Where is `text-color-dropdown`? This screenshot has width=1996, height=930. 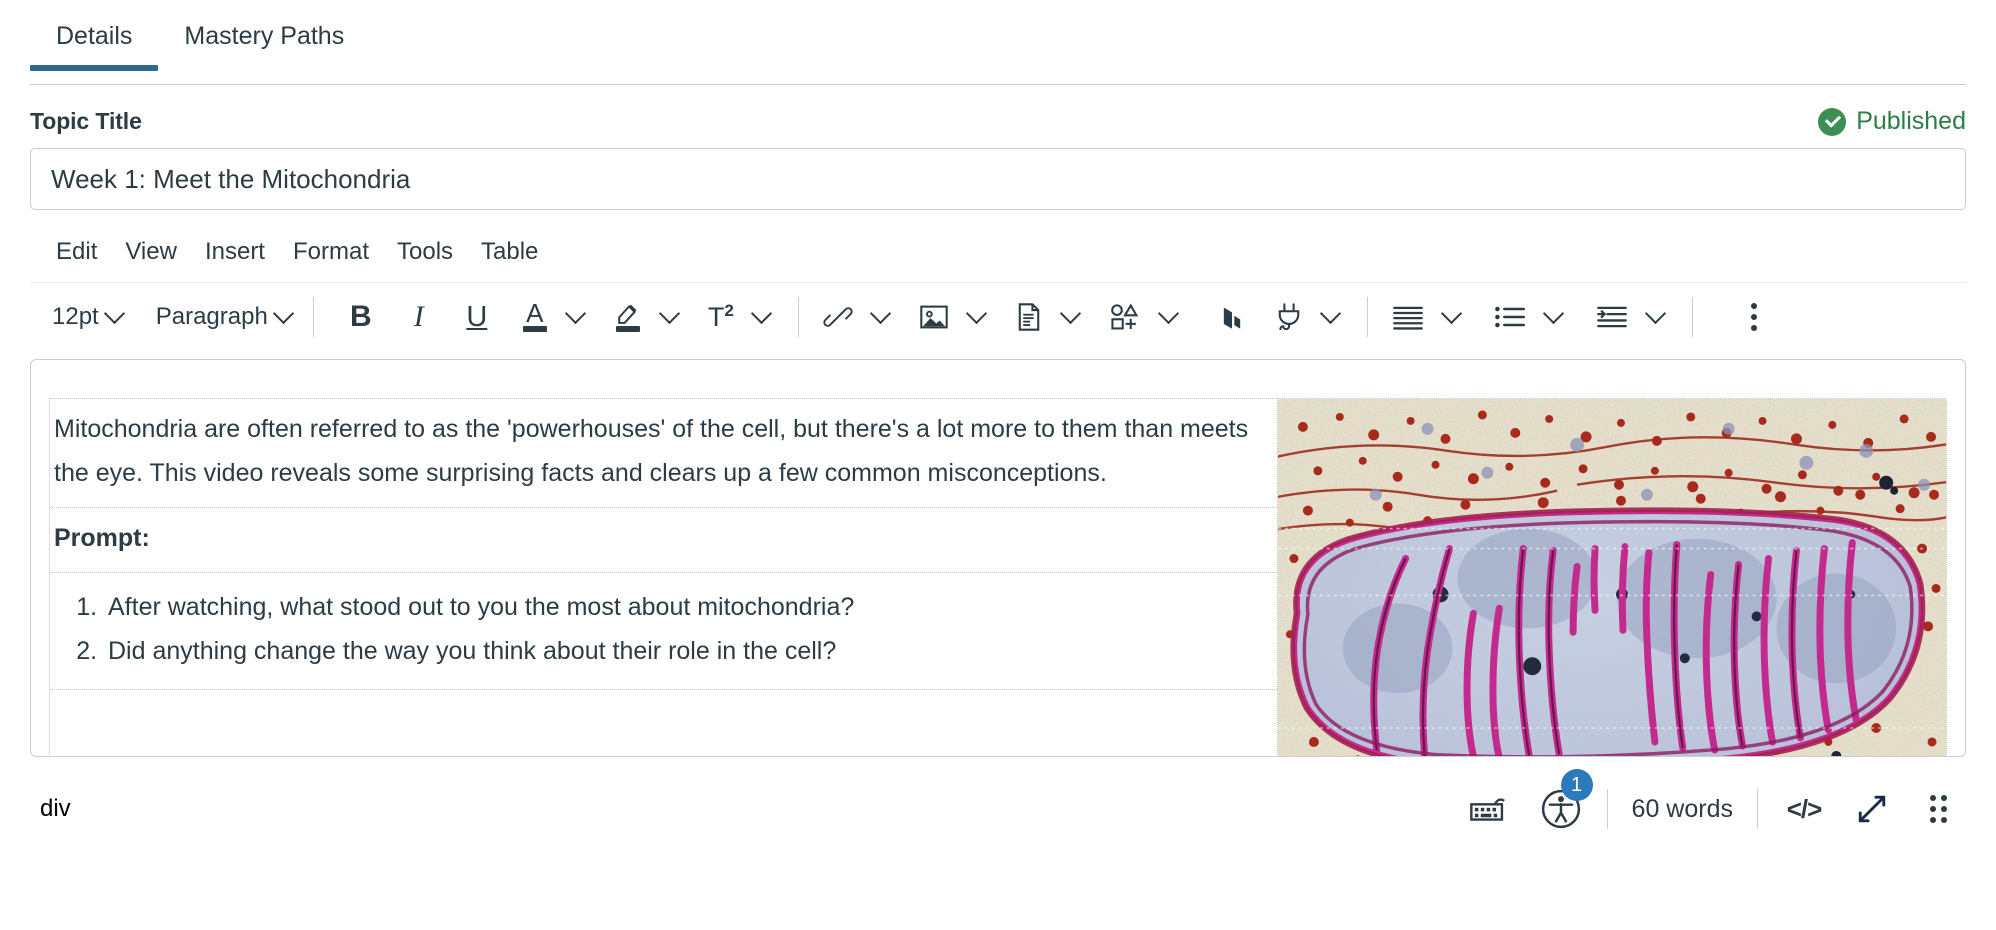
text-color-dropdown is located at coordinates (576, 317).